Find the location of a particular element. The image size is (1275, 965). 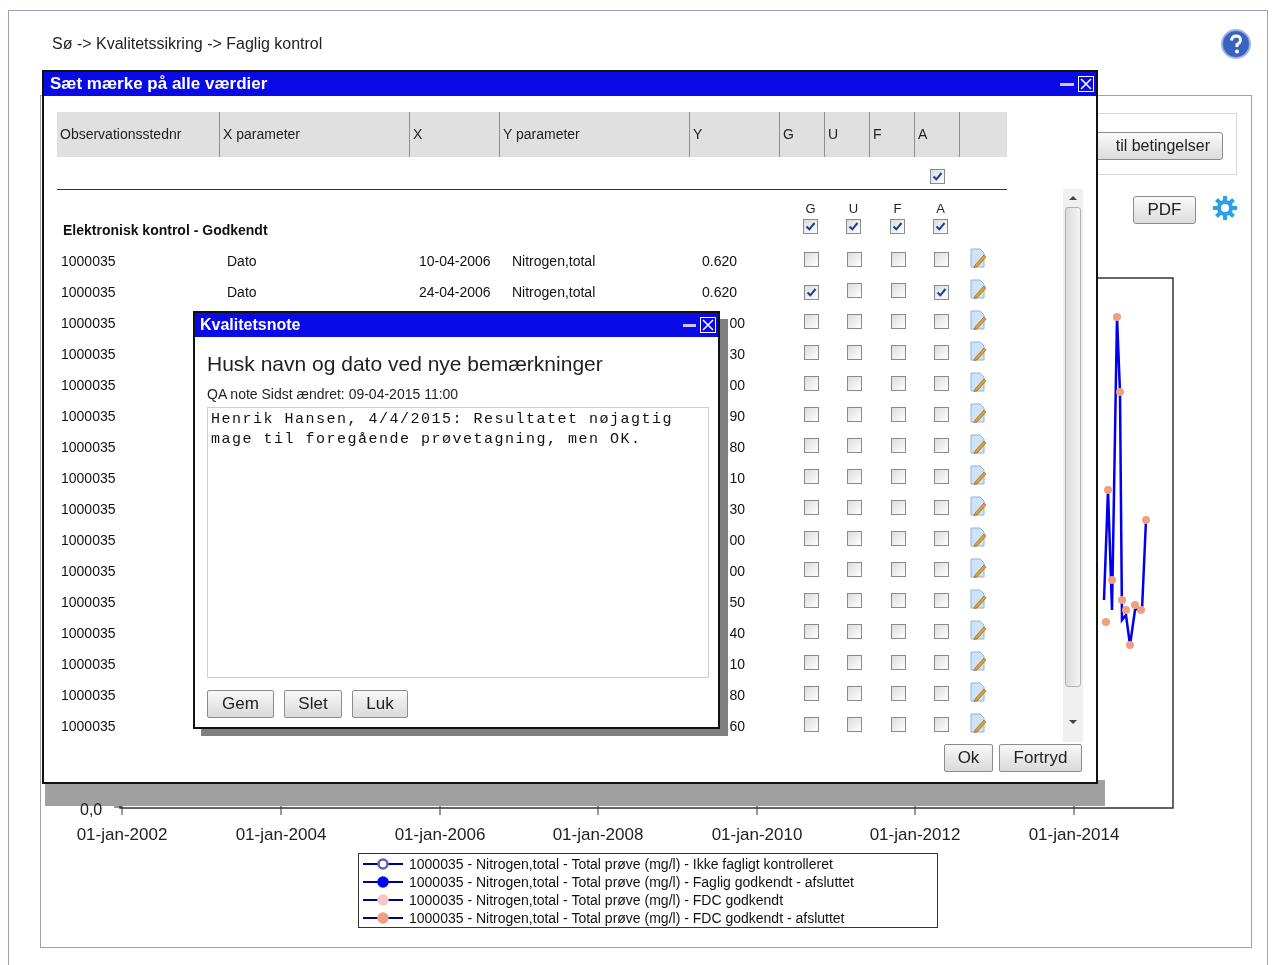

scroll-down-icon is located at coordinates (1073, 722).